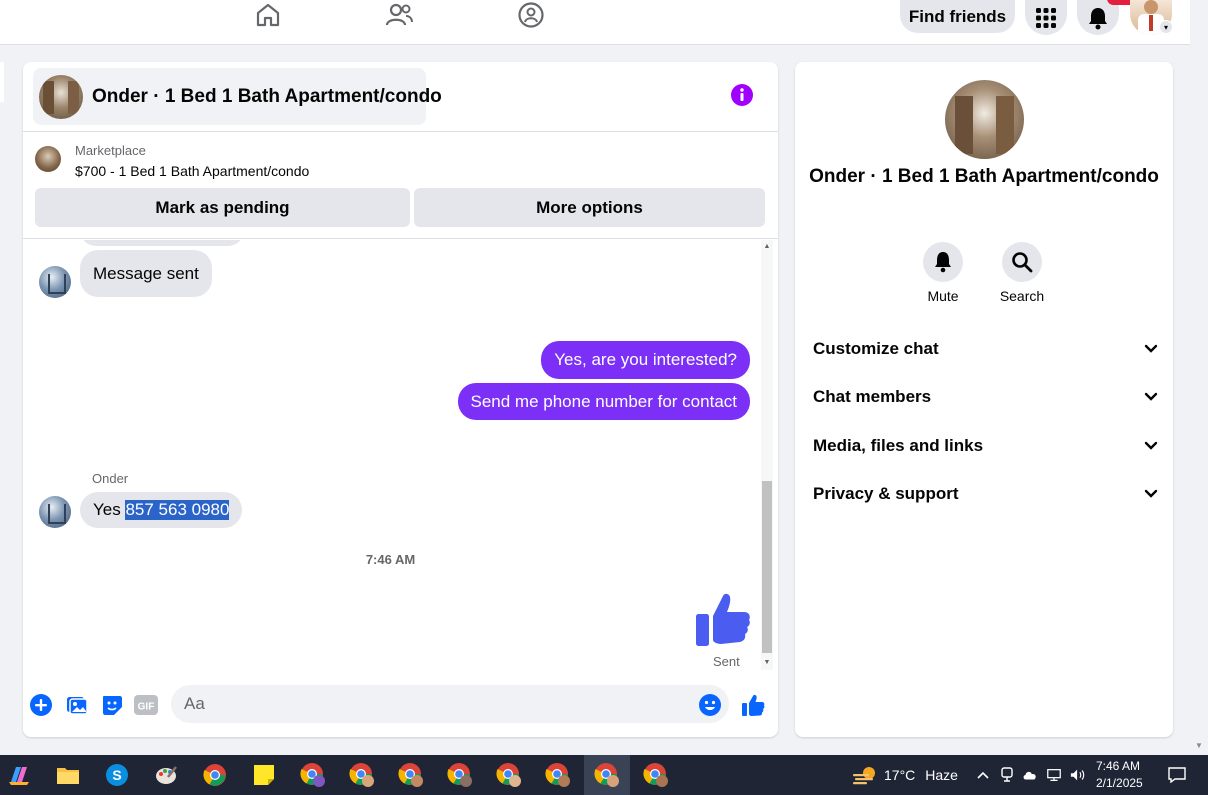 This screenshot has width=1208, height=795. I want to click on message-input, so click(450, 704).